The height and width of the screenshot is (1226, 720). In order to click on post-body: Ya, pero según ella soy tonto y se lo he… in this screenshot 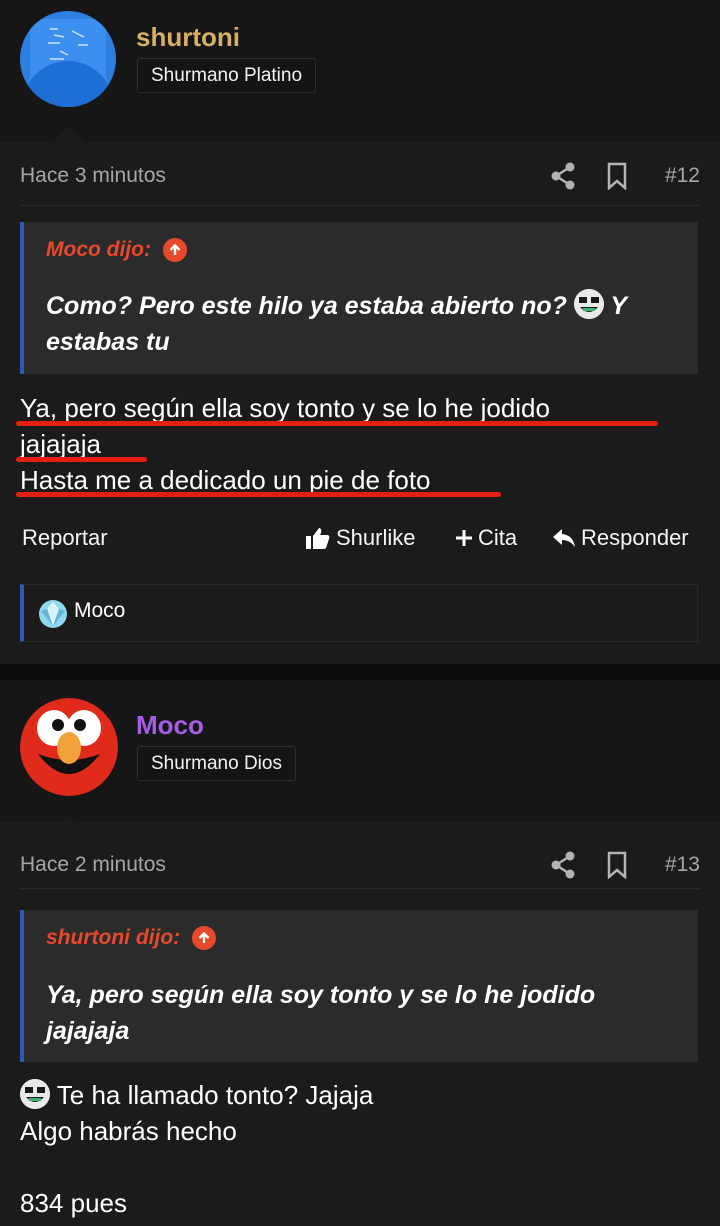, I will do `click(360, 444)`.